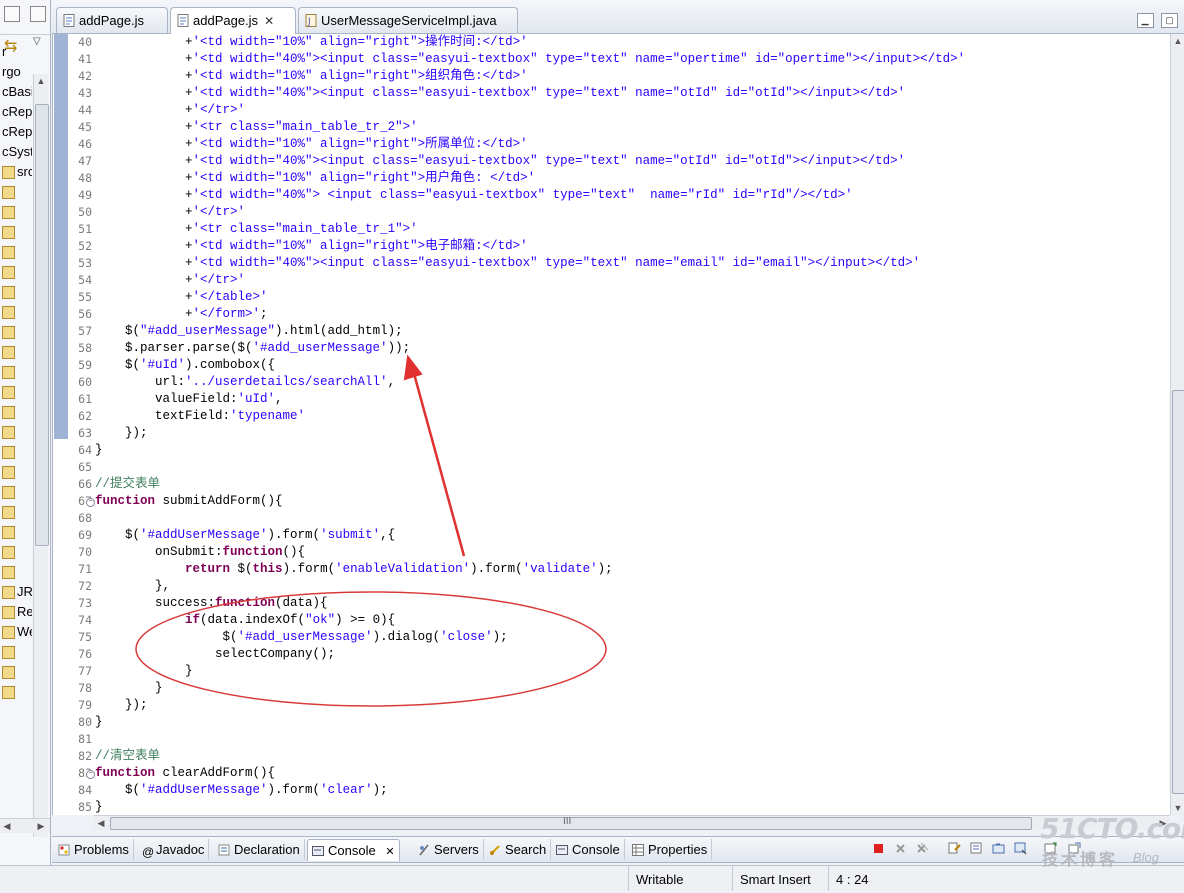  What do you see at coordinates (603, 212) in the screenshot?
I see `code-line: 50 +'</tr>'` at bounding box center [603, 212].